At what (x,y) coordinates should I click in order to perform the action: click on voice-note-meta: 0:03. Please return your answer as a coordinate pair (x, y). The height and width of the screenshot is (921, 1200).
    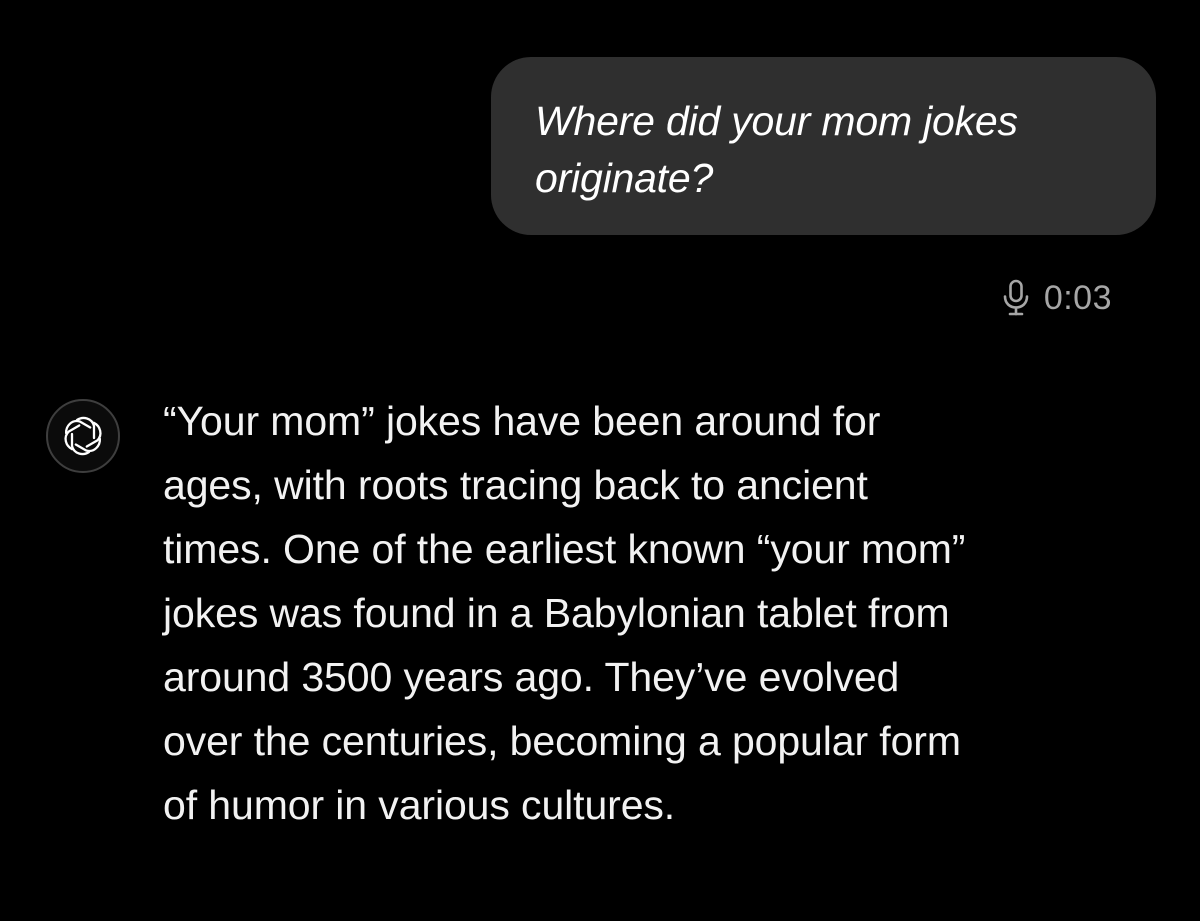
    Looking at the image, I should click on (1057, 298).